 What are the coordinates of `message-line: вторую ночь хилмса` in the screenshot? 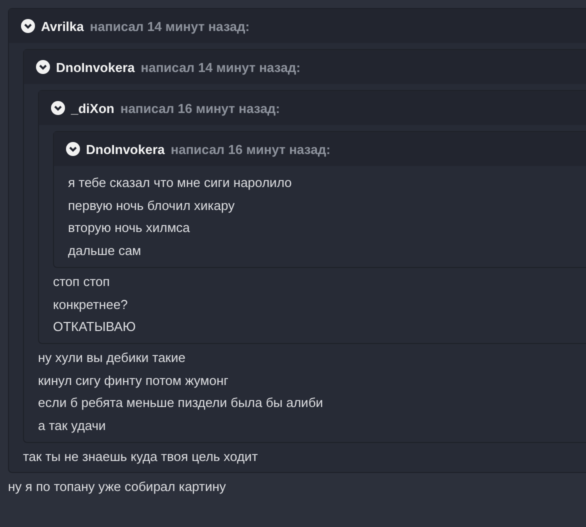 It's located at (129, 228).